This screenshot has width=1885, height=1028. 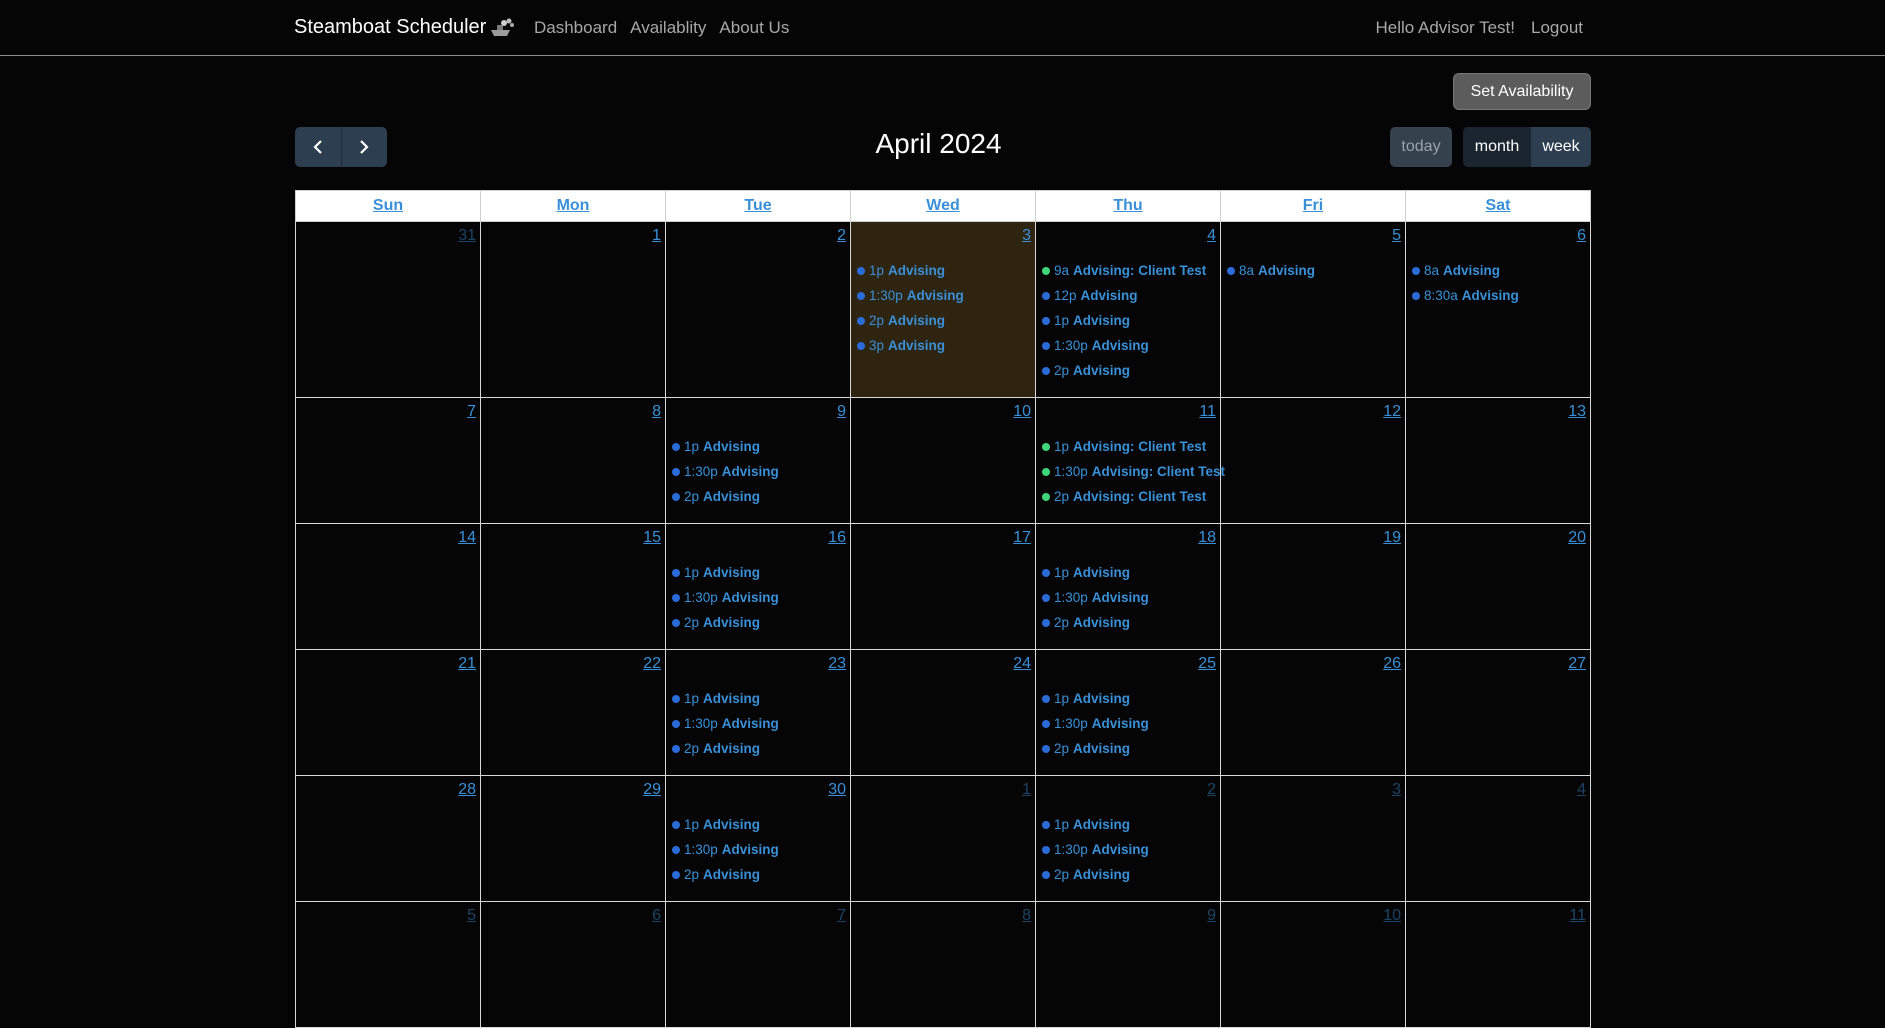 What do you see at coordinates (1211, 790) in the screenshot?
I see `day-number: 2` at bounding box center [1211, 790].